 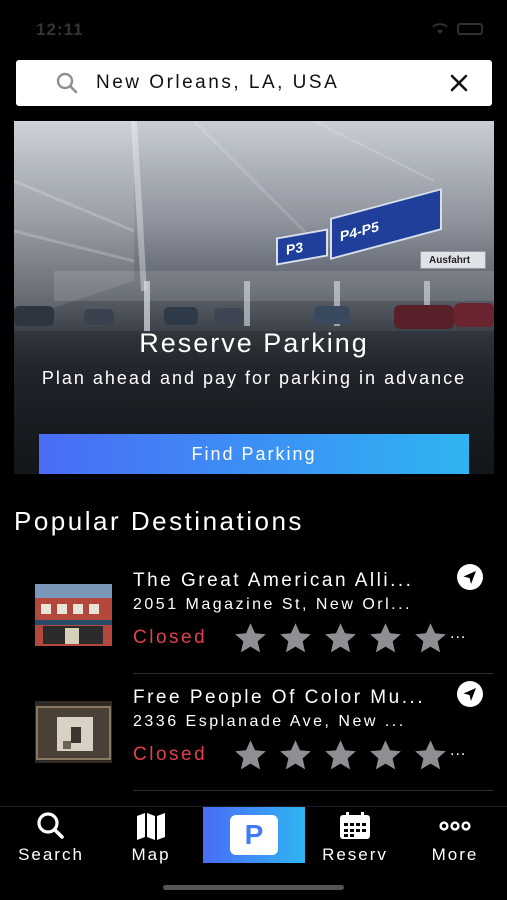 I want to click on tab-more-label: More, so click(x=455, y=854).